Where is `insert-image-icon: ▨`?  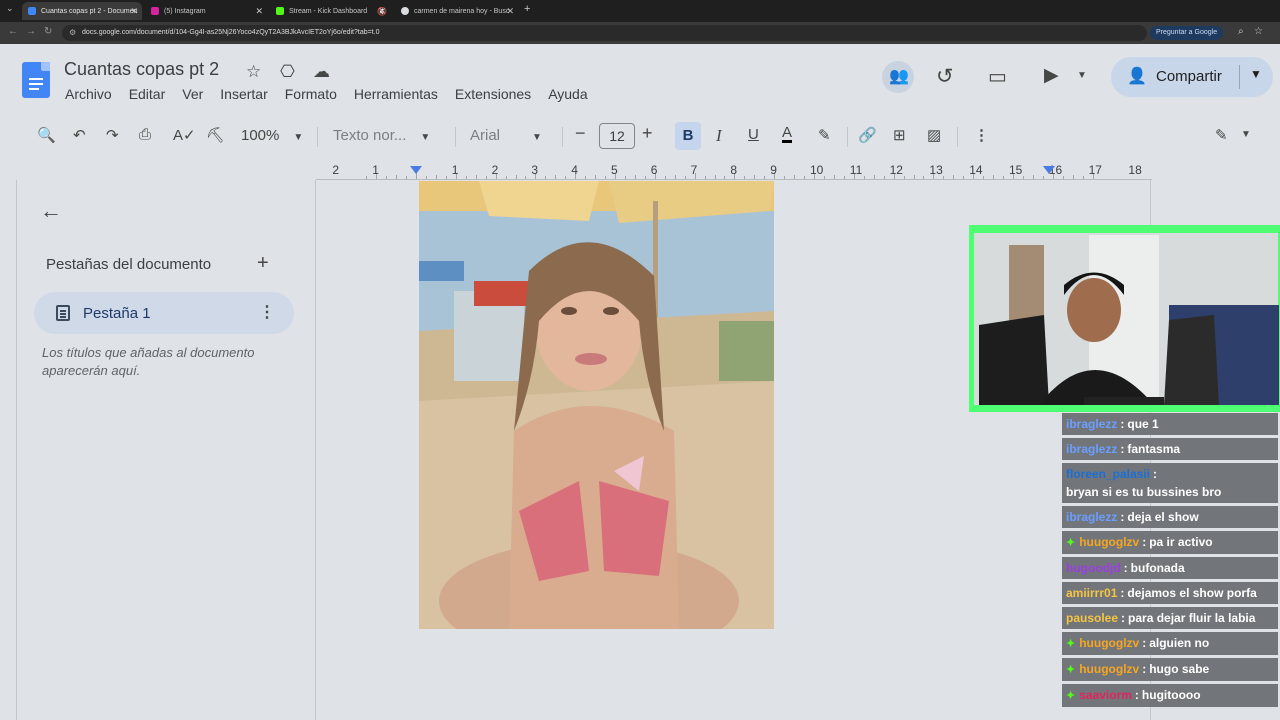
insert-image-icon: ▨ is located at coordinates (934, 135).